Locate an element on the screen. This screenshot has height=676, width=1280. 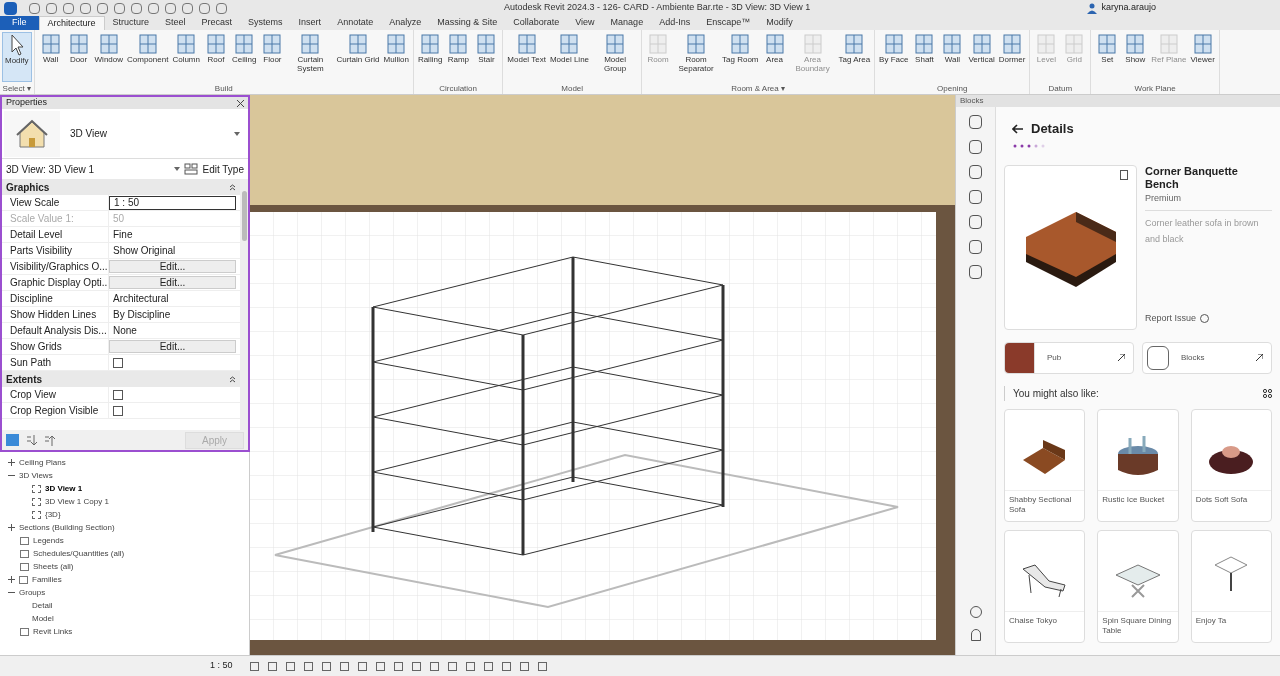
ribbon-tool-button: Area is located at coordinates (774, 48).